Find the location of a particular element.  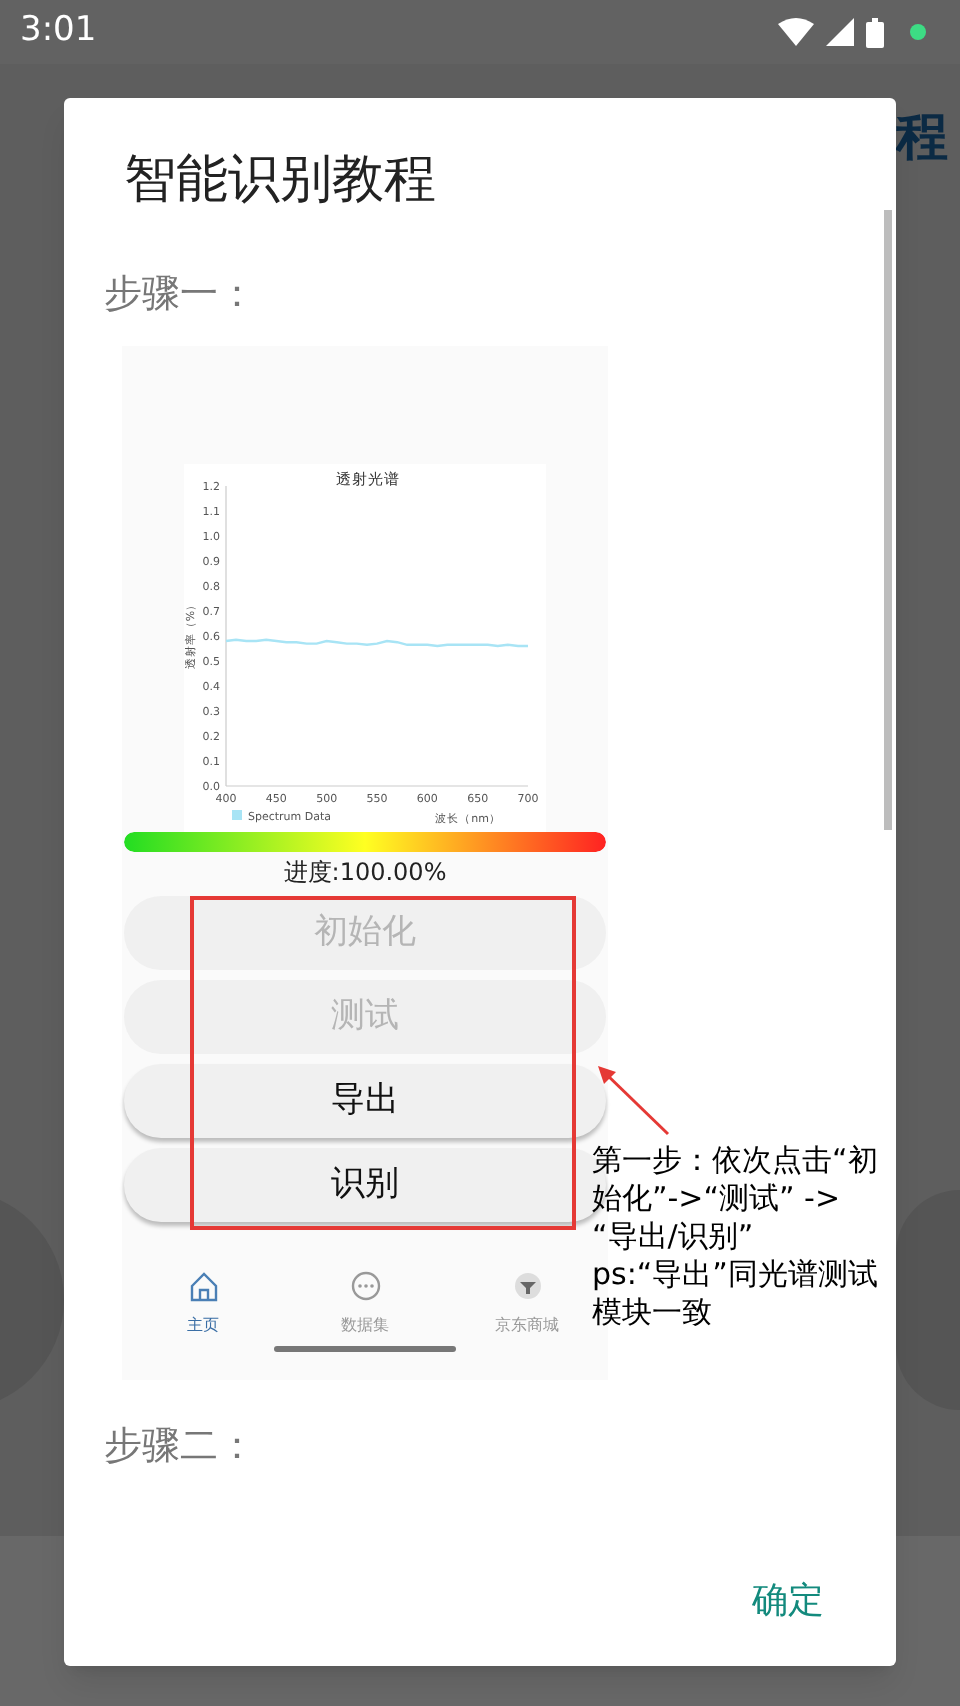

status-time: 3:01 is located at coordinates (58, 31).